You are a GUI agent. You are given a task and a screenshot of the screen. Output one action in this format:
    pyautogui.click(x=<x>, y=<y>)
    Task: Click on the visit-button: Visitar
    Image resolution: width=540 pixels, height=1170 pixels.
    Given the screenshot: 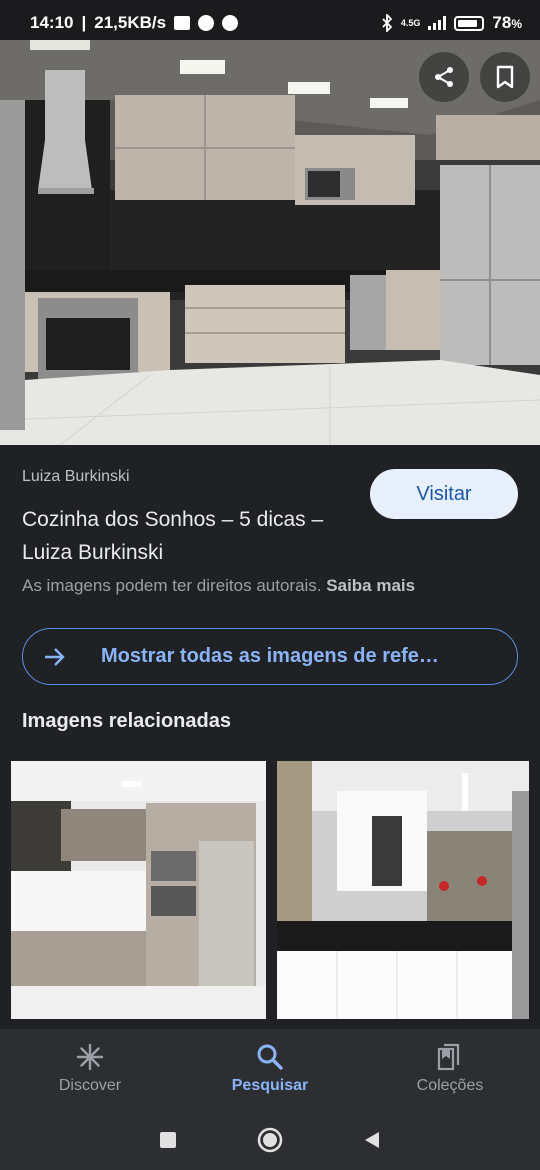 What is the action you would take?
    pyautogui.click(x=444, y=494)
    